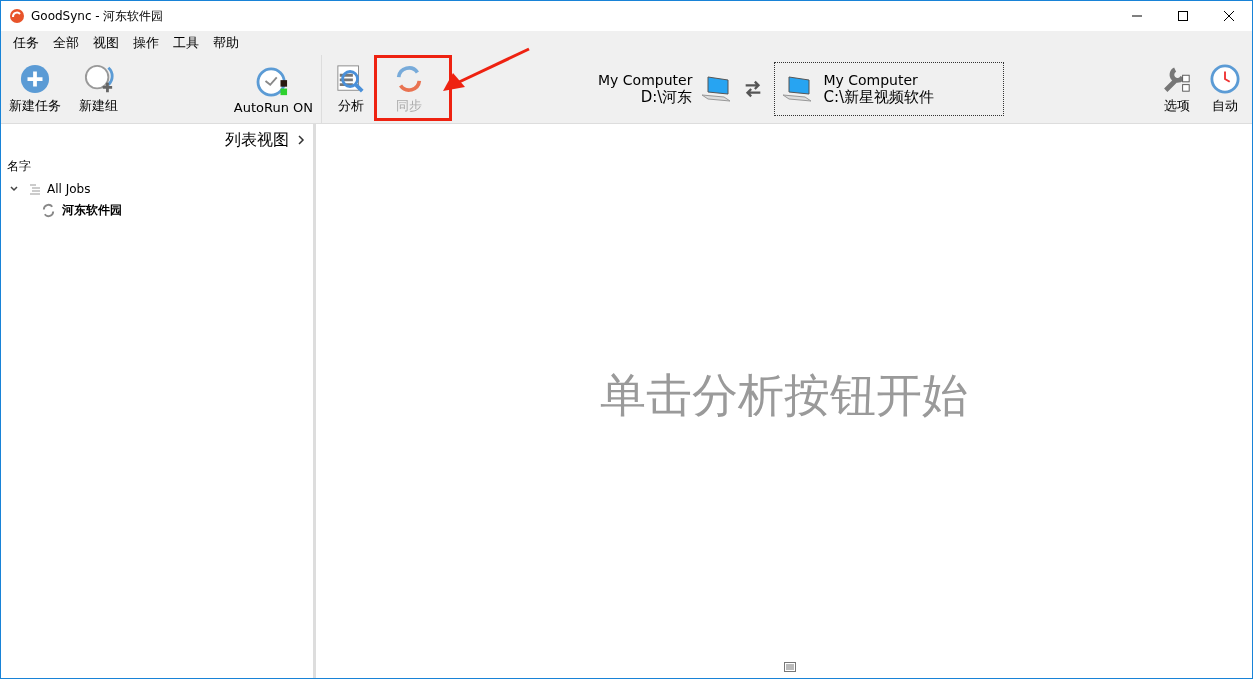 This screenshot has width=1253, height=679. I want to click on toolbar-button: 新建任务, so click(35, 89).